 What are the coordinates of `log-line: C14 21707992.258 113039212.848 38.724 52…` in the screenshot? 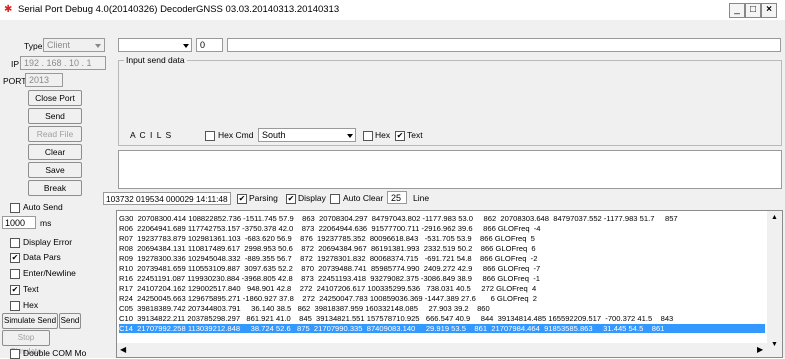 It's located at (442, 328).